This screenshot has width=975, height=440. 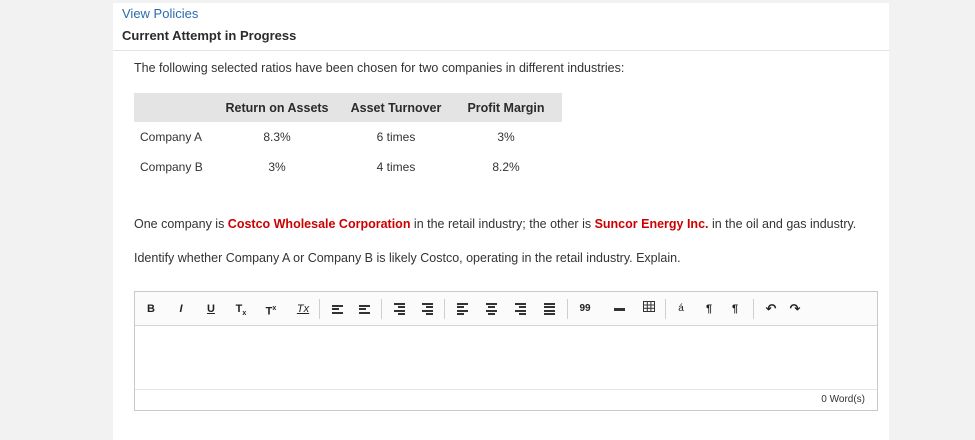 What do you see at coordinates (399, 309) in the screenshot?
I see `decrease-indent-icon` at bounding box center [399, 309].